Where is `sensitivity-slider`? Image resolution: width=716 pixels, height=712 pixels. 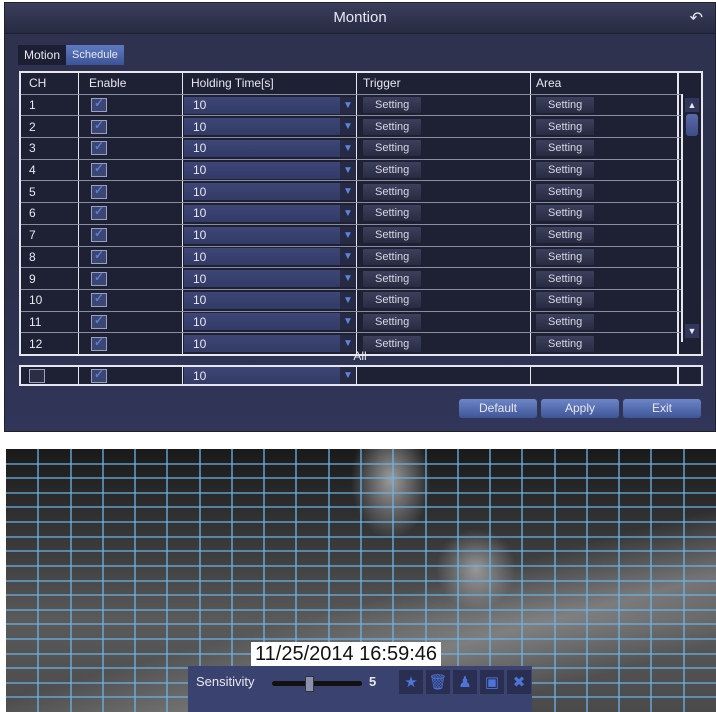 sensitivity-slider is located at coordinates (317, 684).